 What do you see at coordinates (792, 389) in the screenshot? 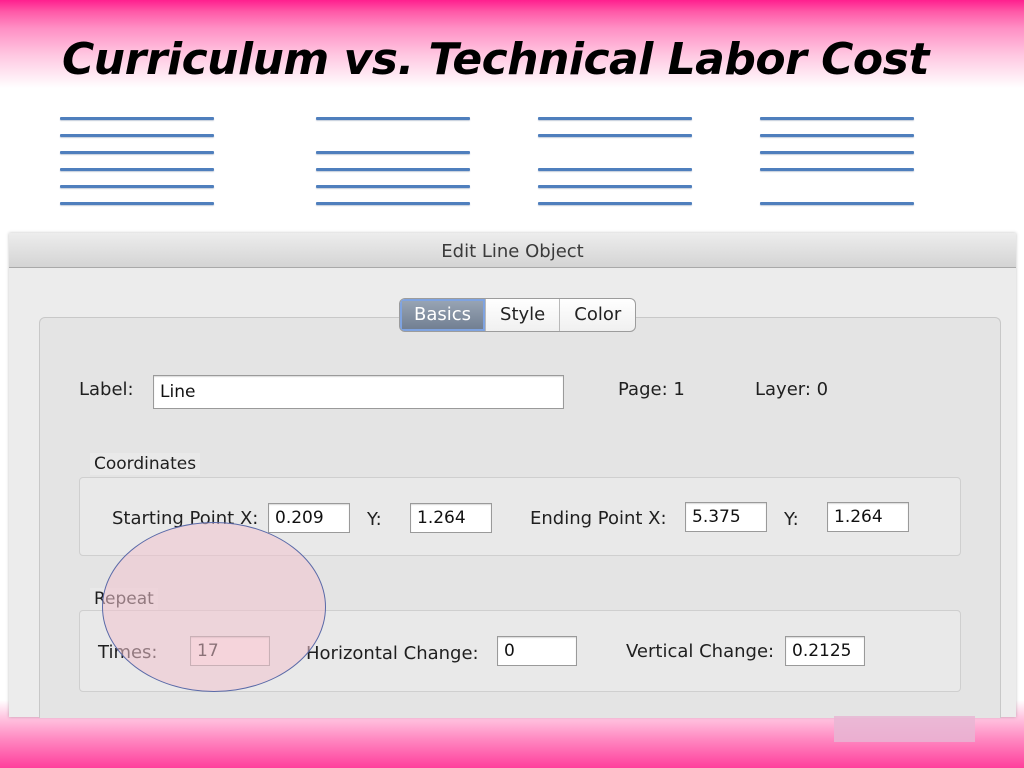
I see `layer-indicator: Layer: 0` at bounding box center [792, 389].